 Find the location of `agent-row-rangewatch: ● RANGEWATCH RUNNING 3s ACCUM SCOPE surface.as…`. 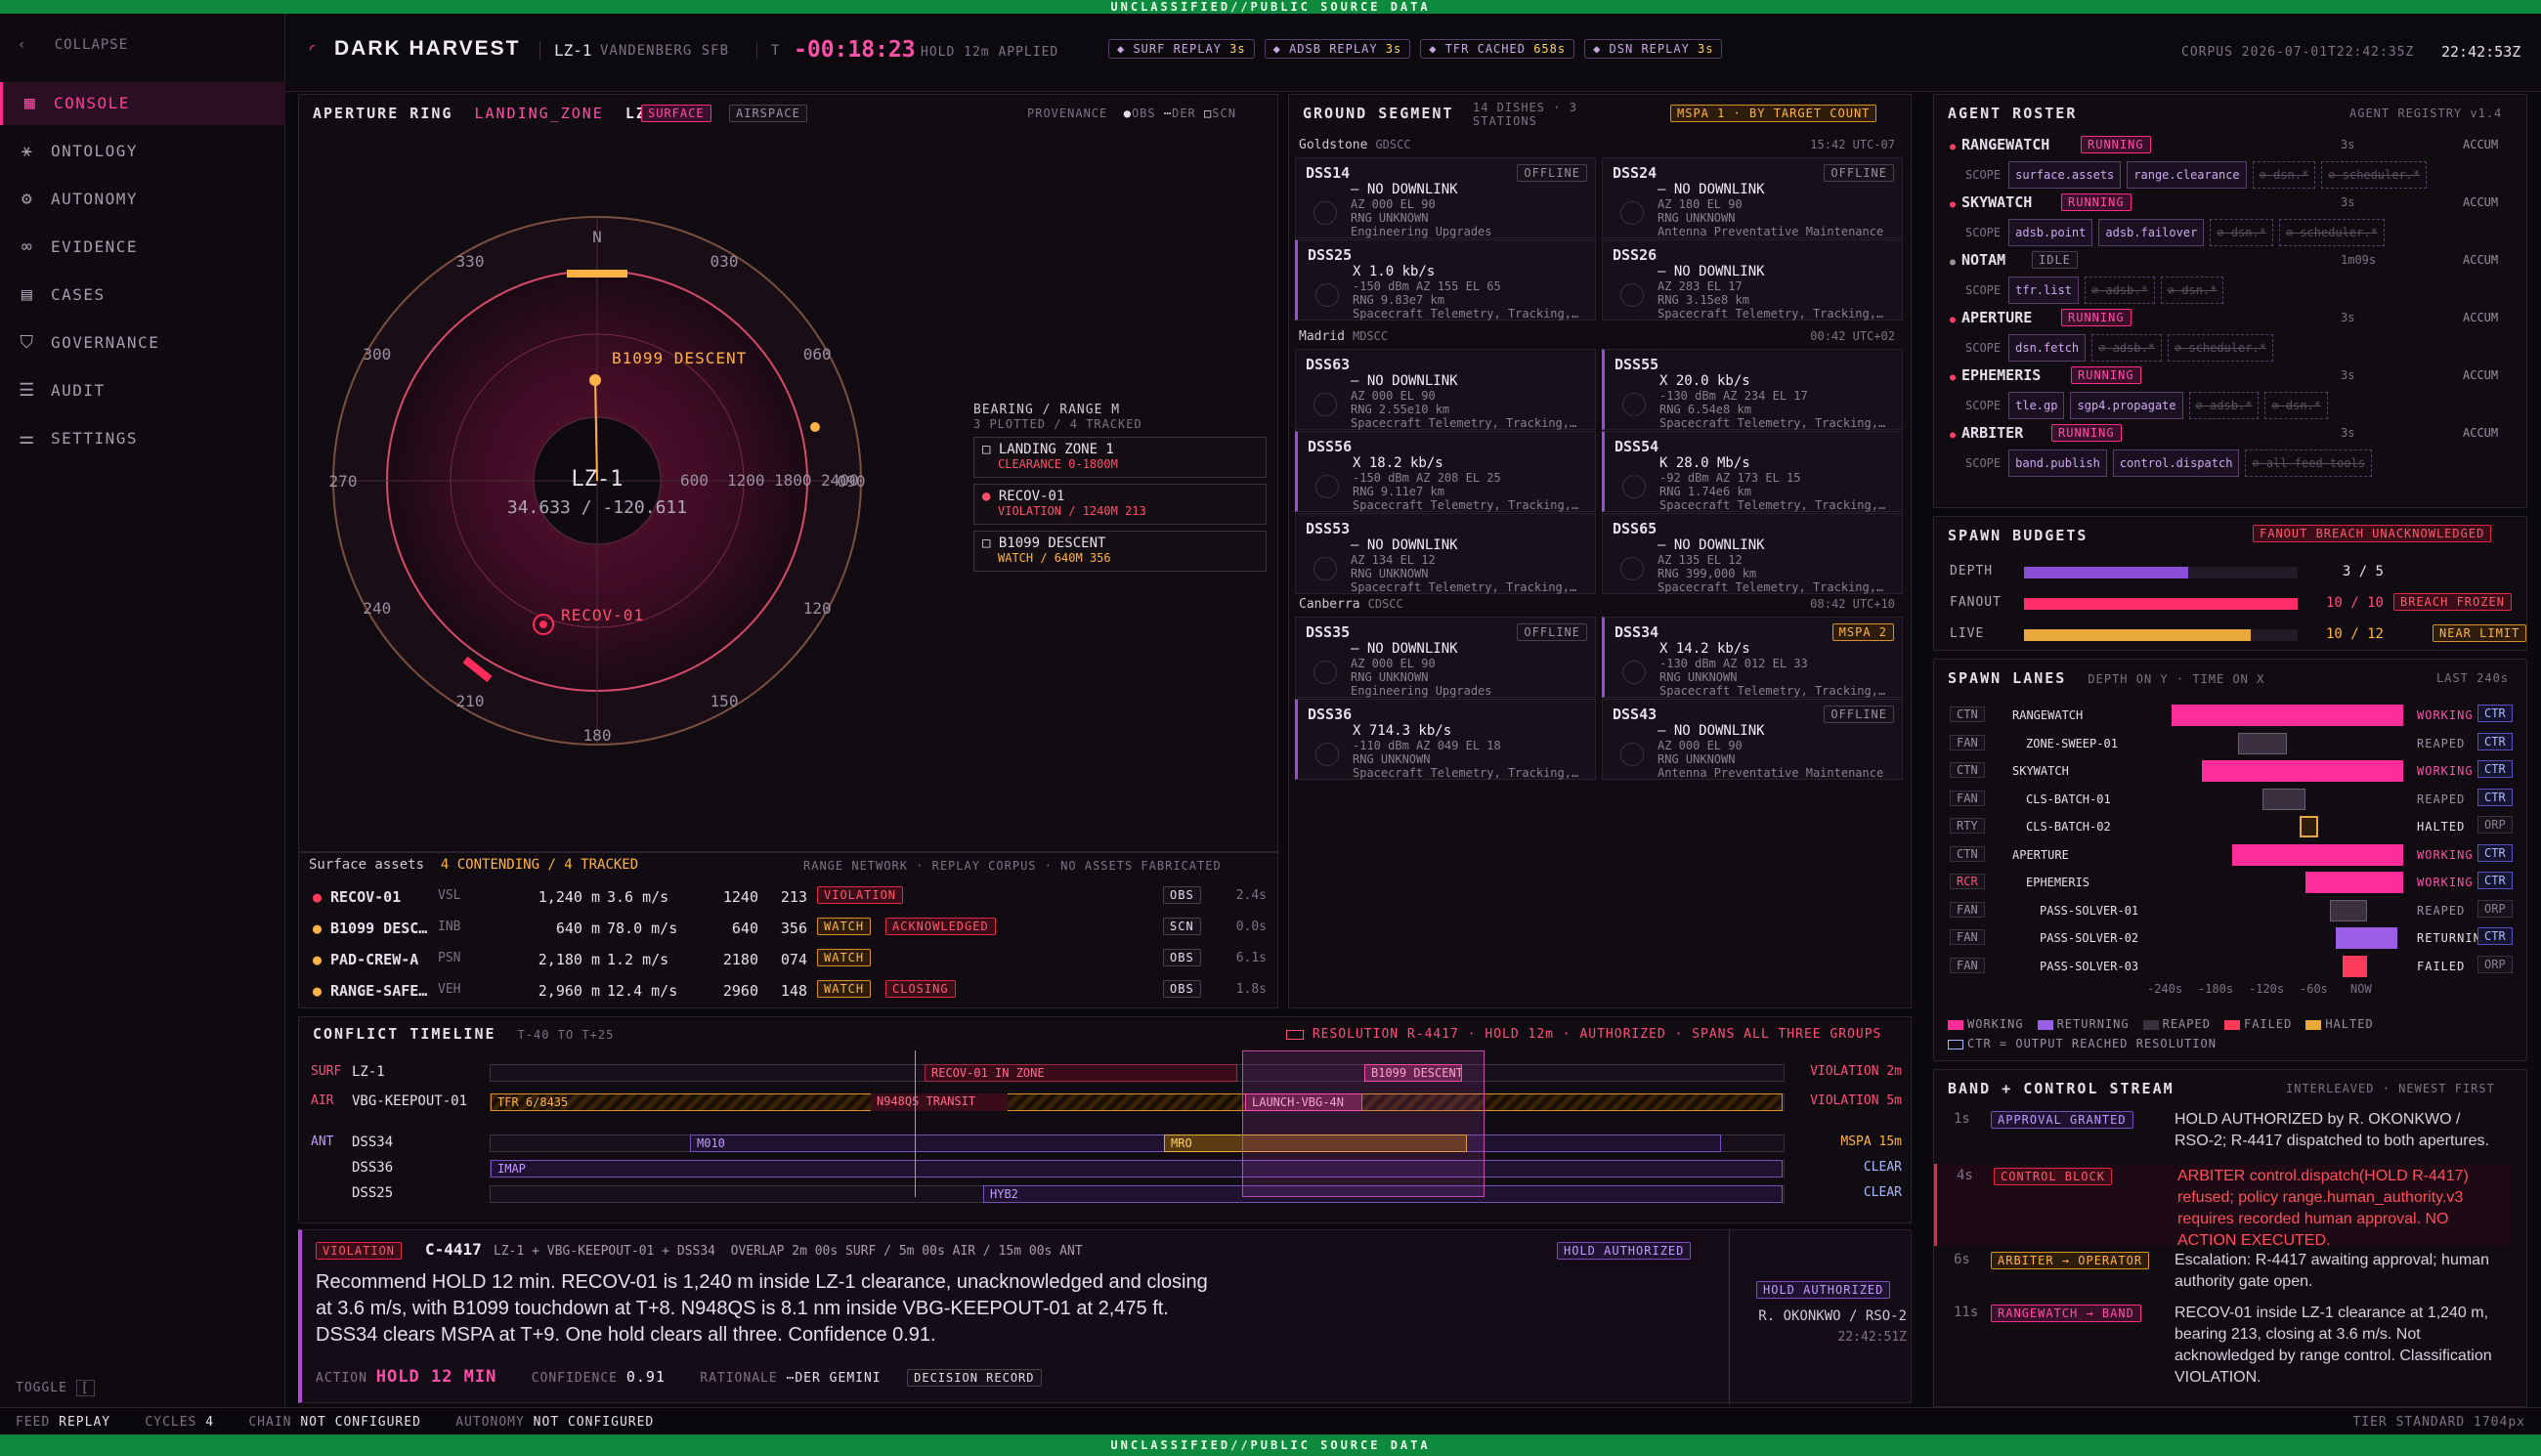

agent-row-rangewatch: ● RANGEWATCH RUNNING 3s ACCUM SCOPE surface.as… is located at coordinates (2228, 164).